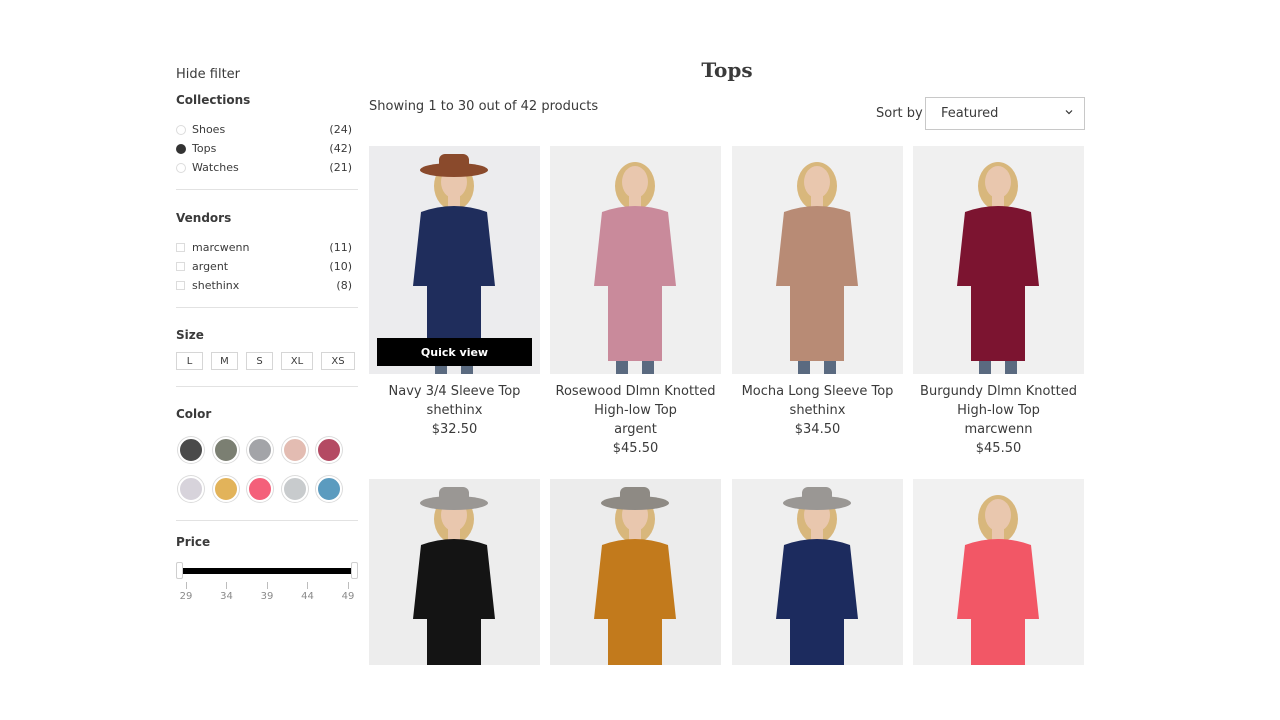 The image size is (1280, 720). Describe the element at coordinates (454, 391) in the screenshot. I see `product-title: Navy 3/4 Sleeve Top` at that location.